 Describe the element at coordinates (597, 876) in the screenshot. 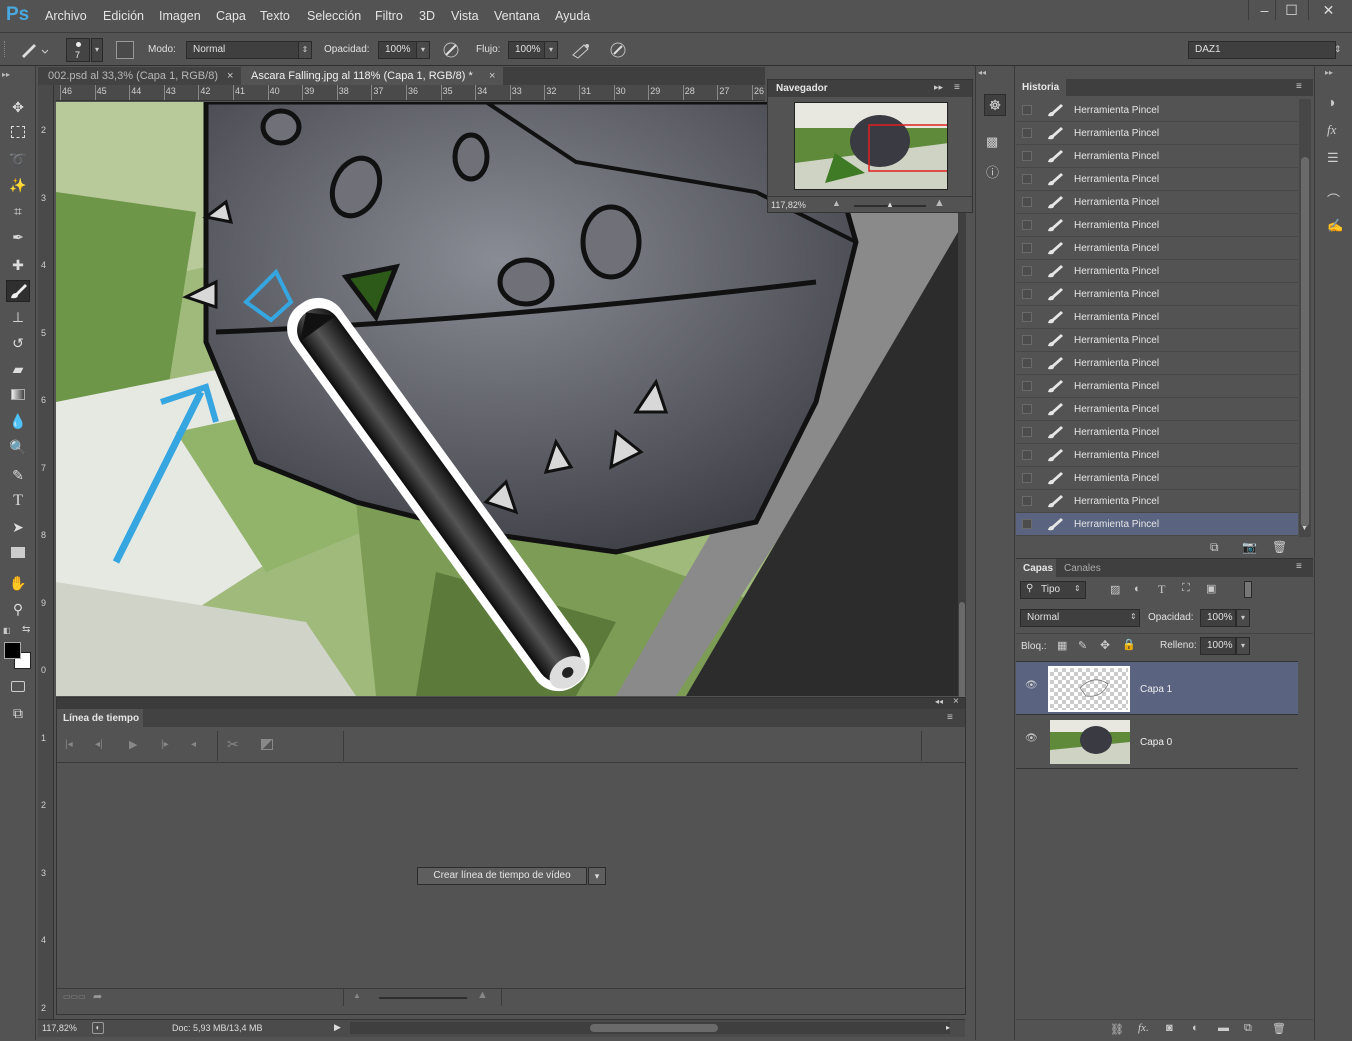

I see `timeline-mode-dropdown: ▾` at that location.